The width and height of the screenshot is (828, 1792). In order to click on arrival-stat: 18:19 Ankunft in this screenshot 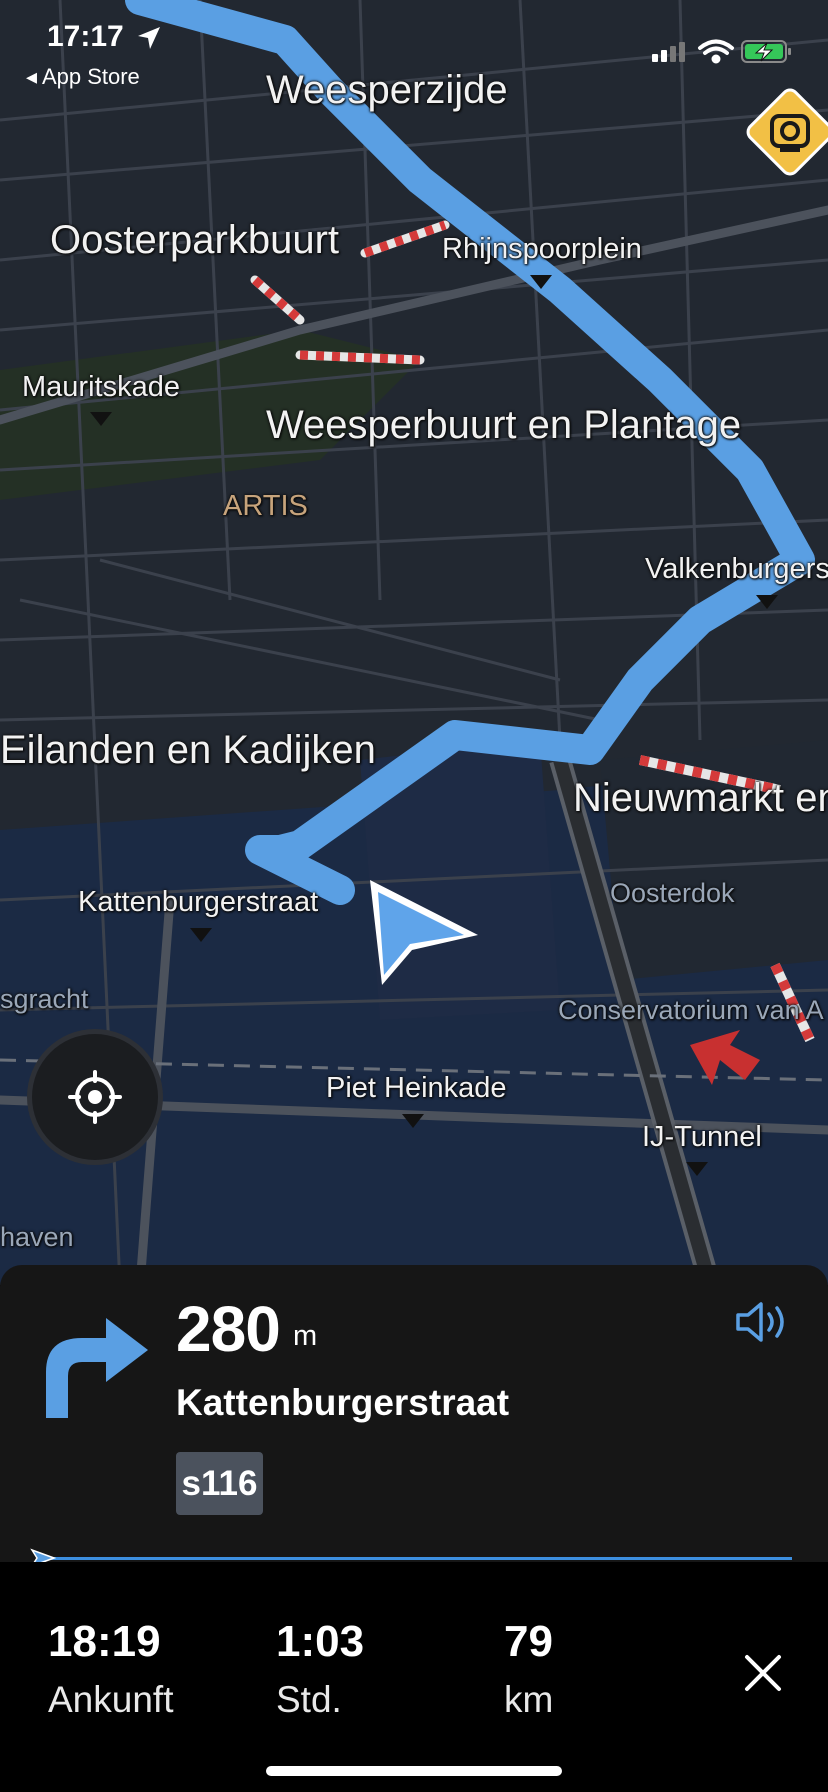, I will do `click(110, 1669)`.